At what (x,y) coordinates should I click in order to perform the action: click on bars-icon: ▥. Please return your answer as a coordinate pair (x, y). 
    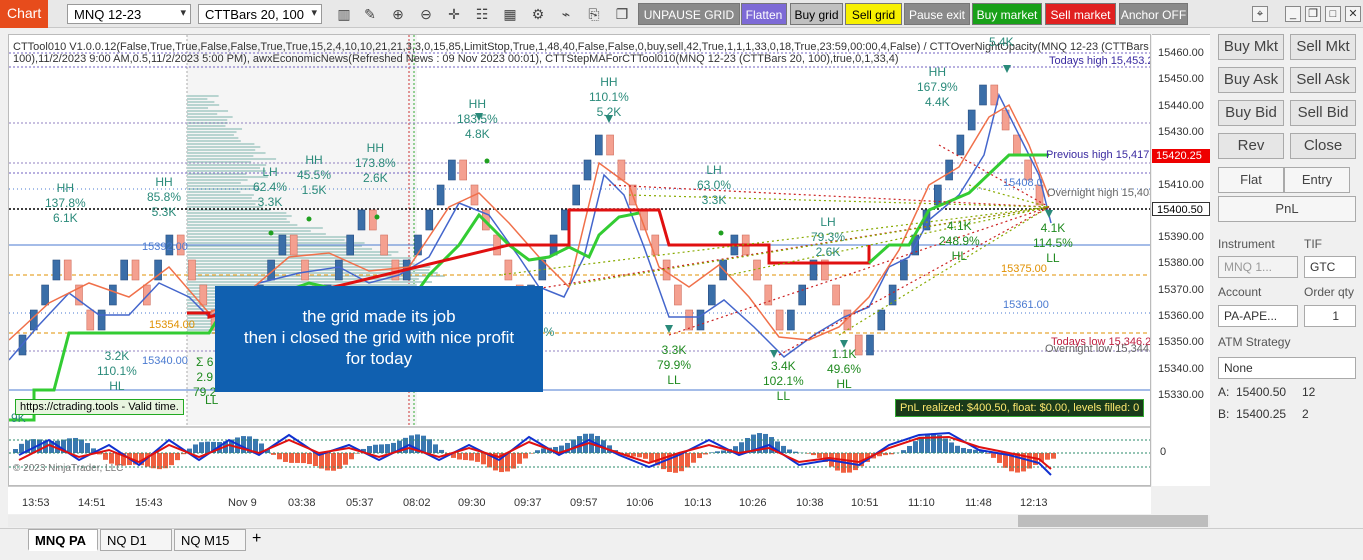
    Looking at the image, I should click on (344, 14).